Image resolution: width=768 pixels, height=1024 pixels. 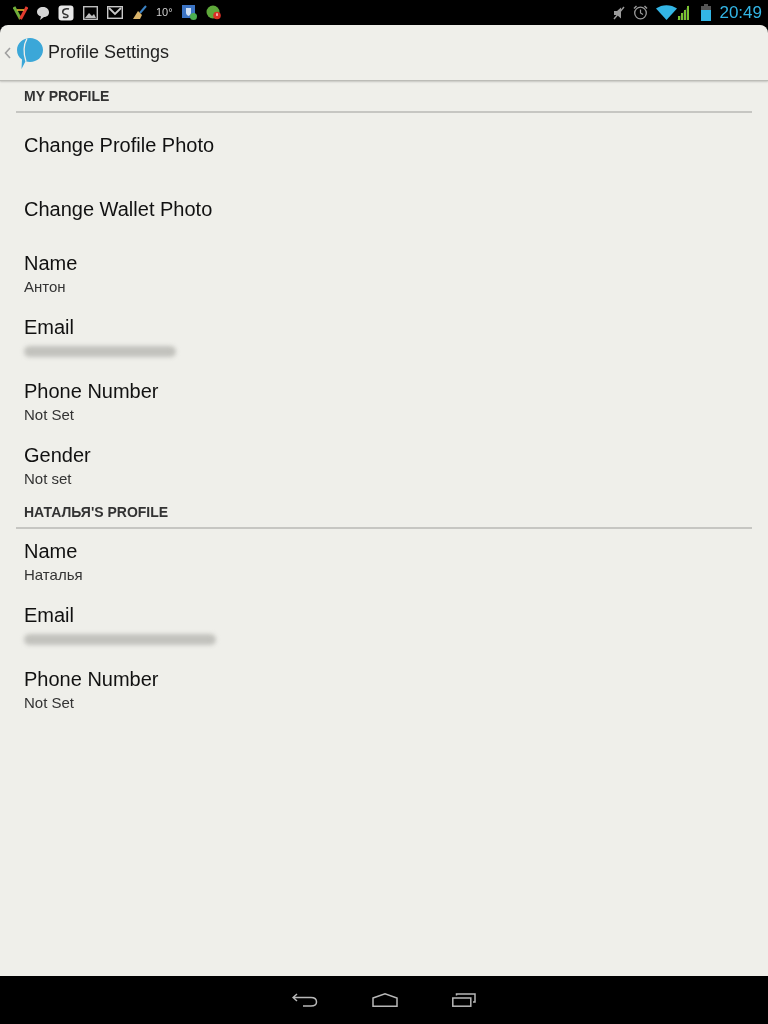 I want to click on back-icon, so click(x=305, y=1000).